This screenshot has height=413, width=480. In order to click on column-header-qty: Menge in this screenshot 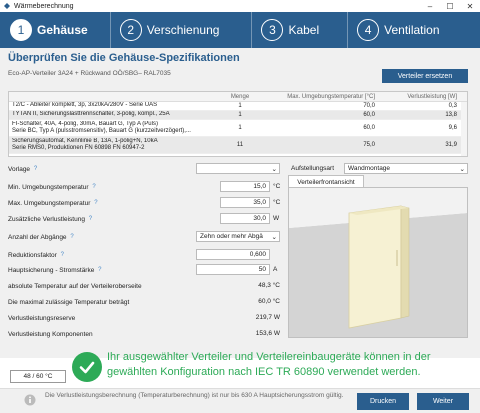, I will do `click(240, 96)`.